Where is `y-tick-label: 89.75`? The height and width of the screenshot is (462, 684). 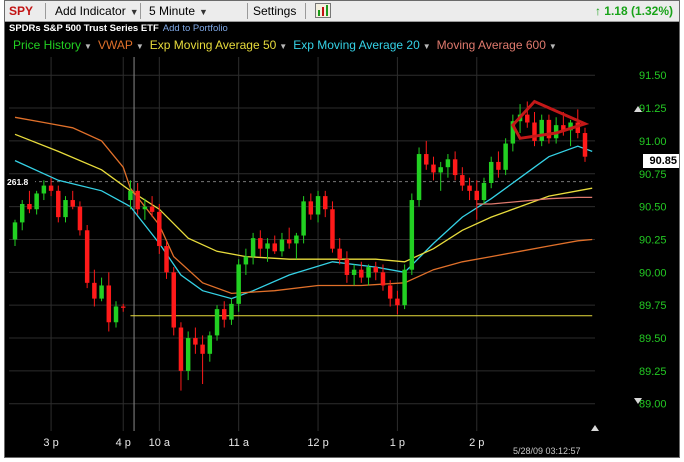 y-tick-label: 89.75 is located at coordinates (653, 306).